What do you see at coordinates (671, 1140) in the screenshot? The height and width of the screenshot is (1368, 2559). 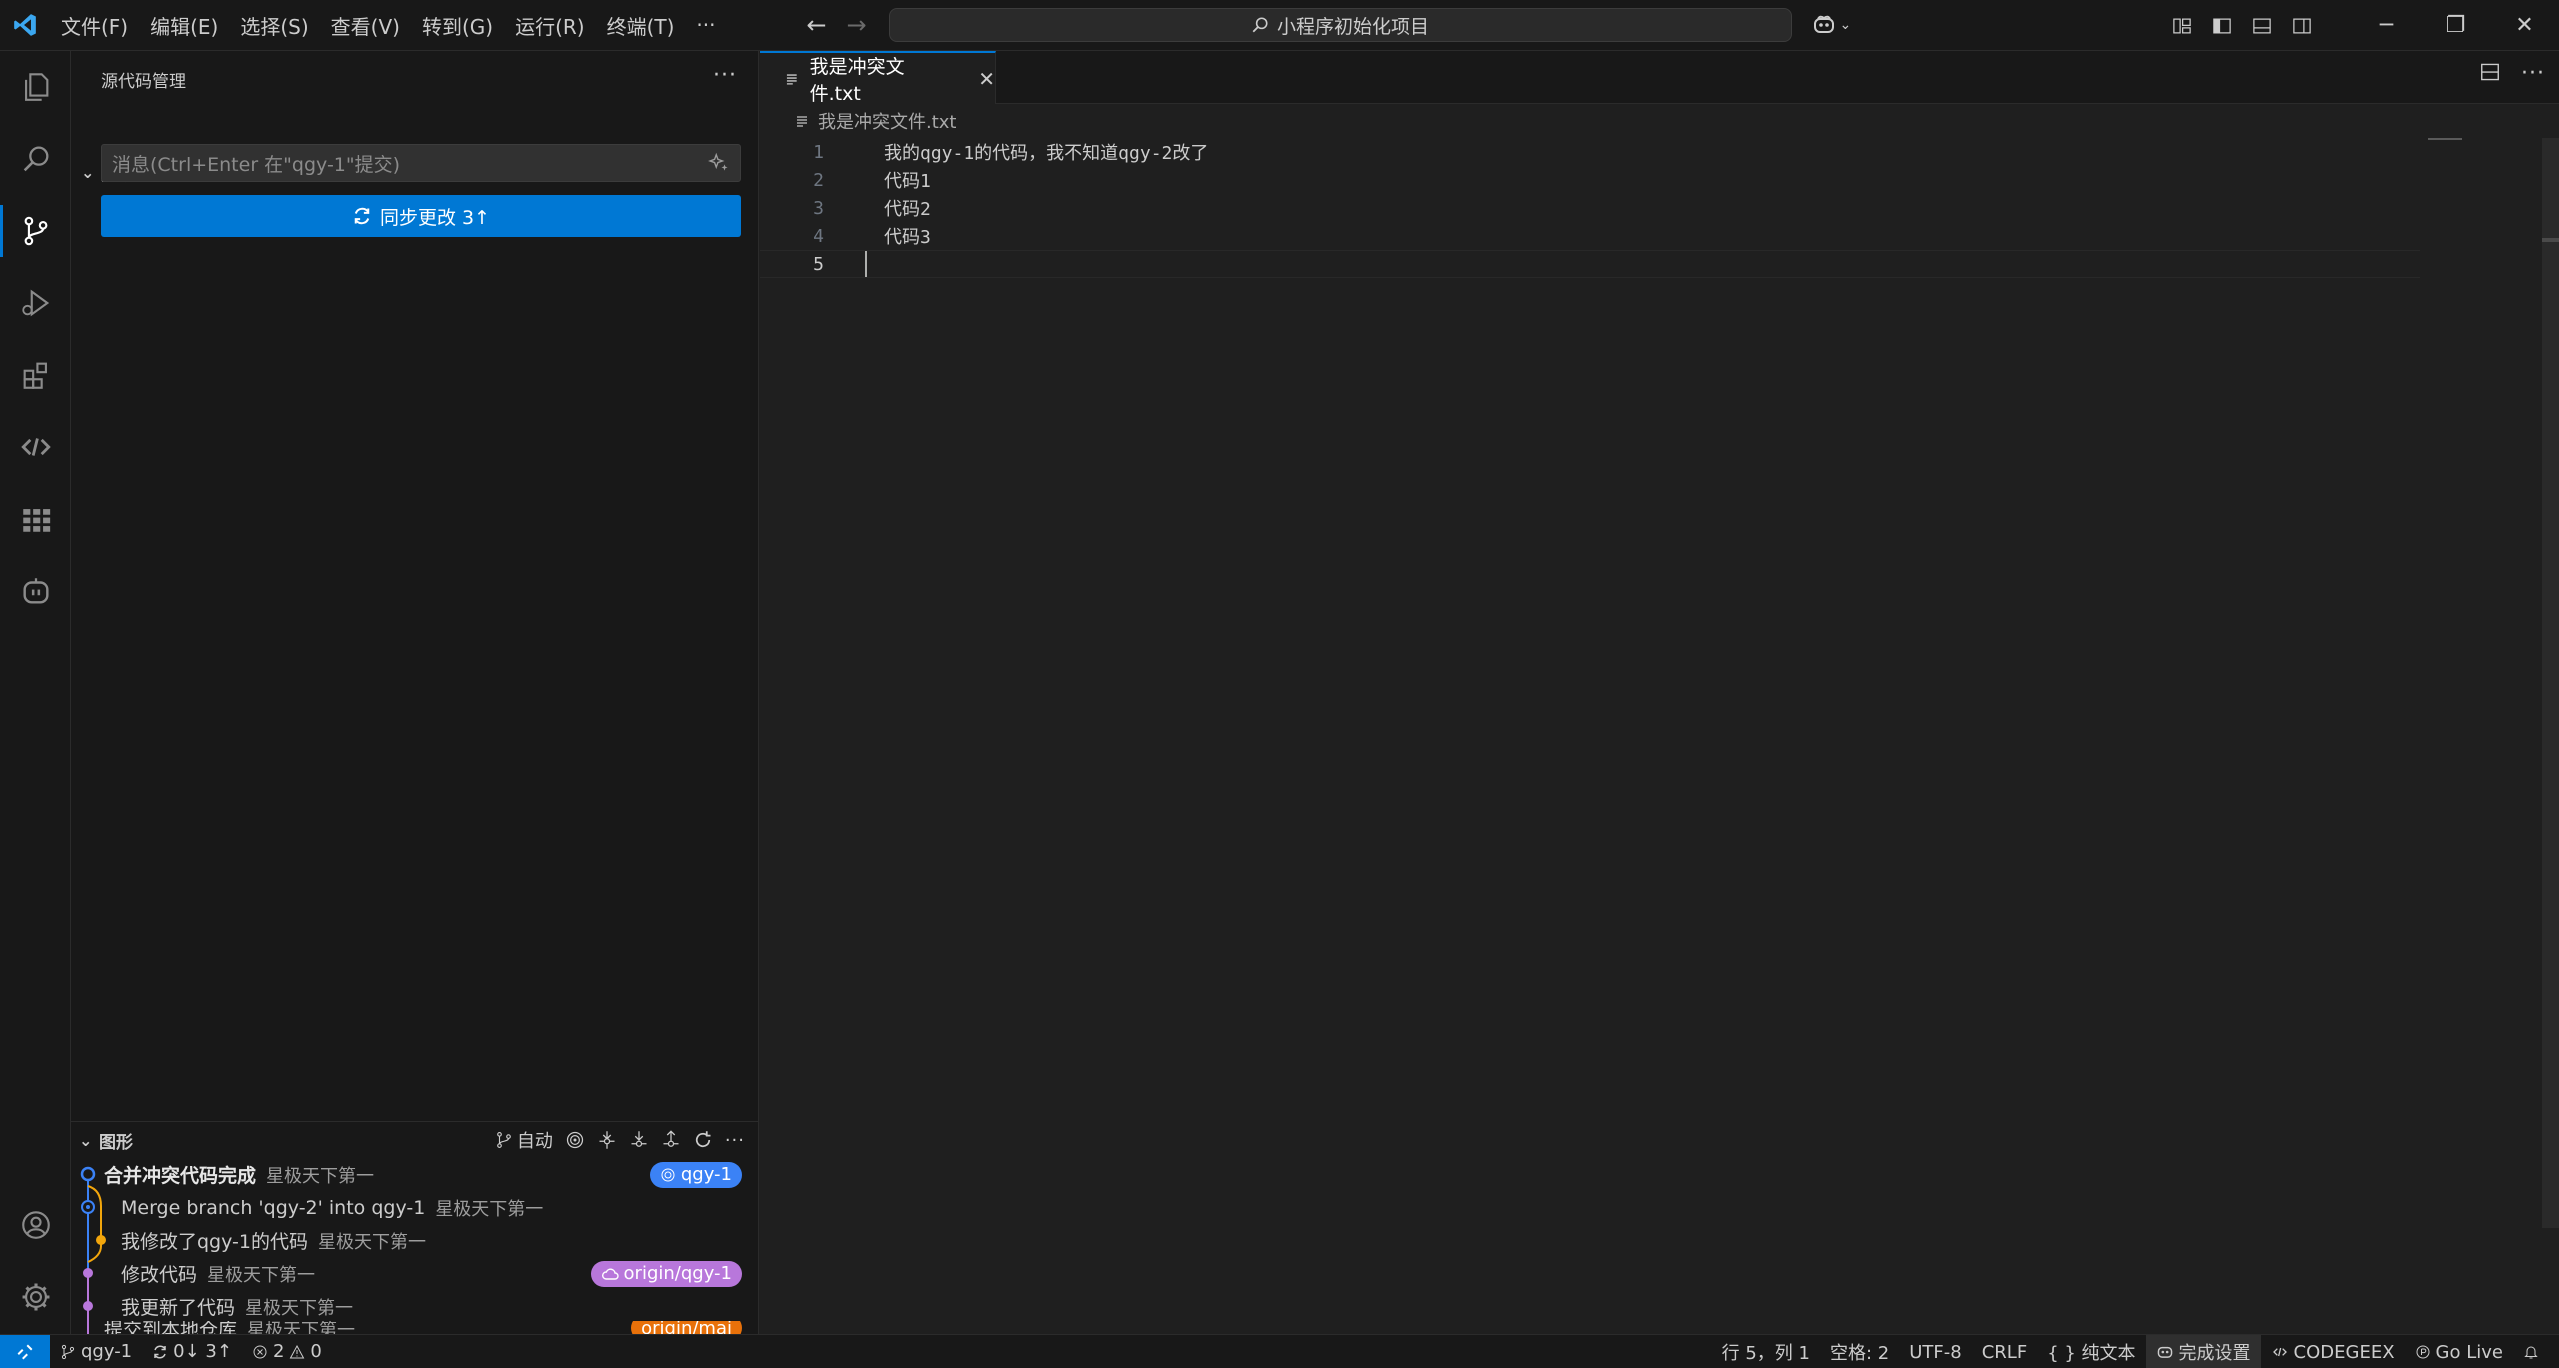 I see `push-icon` at bounding box center [671, 1140].